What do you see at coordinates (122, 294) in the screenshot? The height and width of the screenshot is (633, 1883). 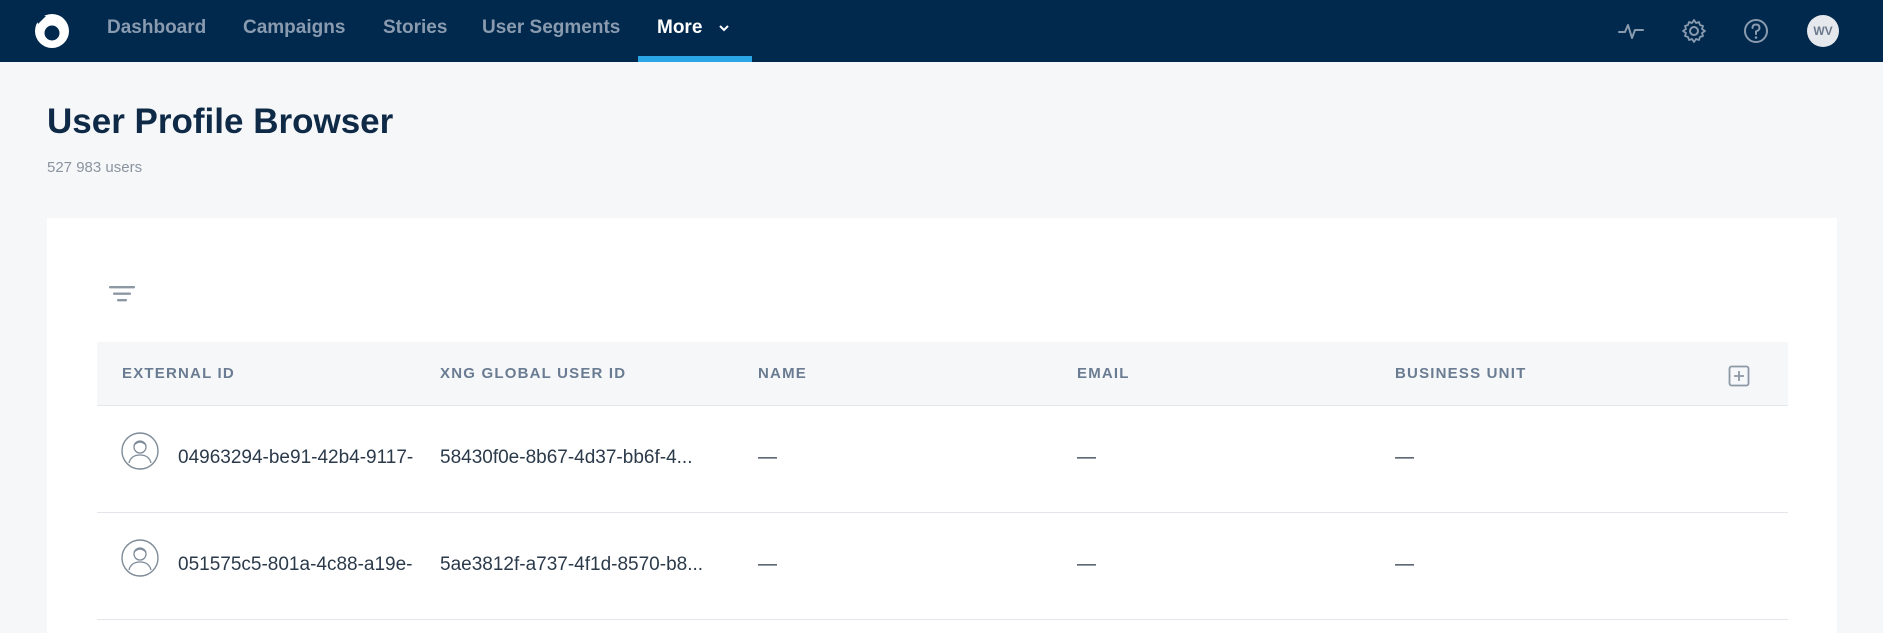 I see `filter-icon` at bounding box center [122, 294].